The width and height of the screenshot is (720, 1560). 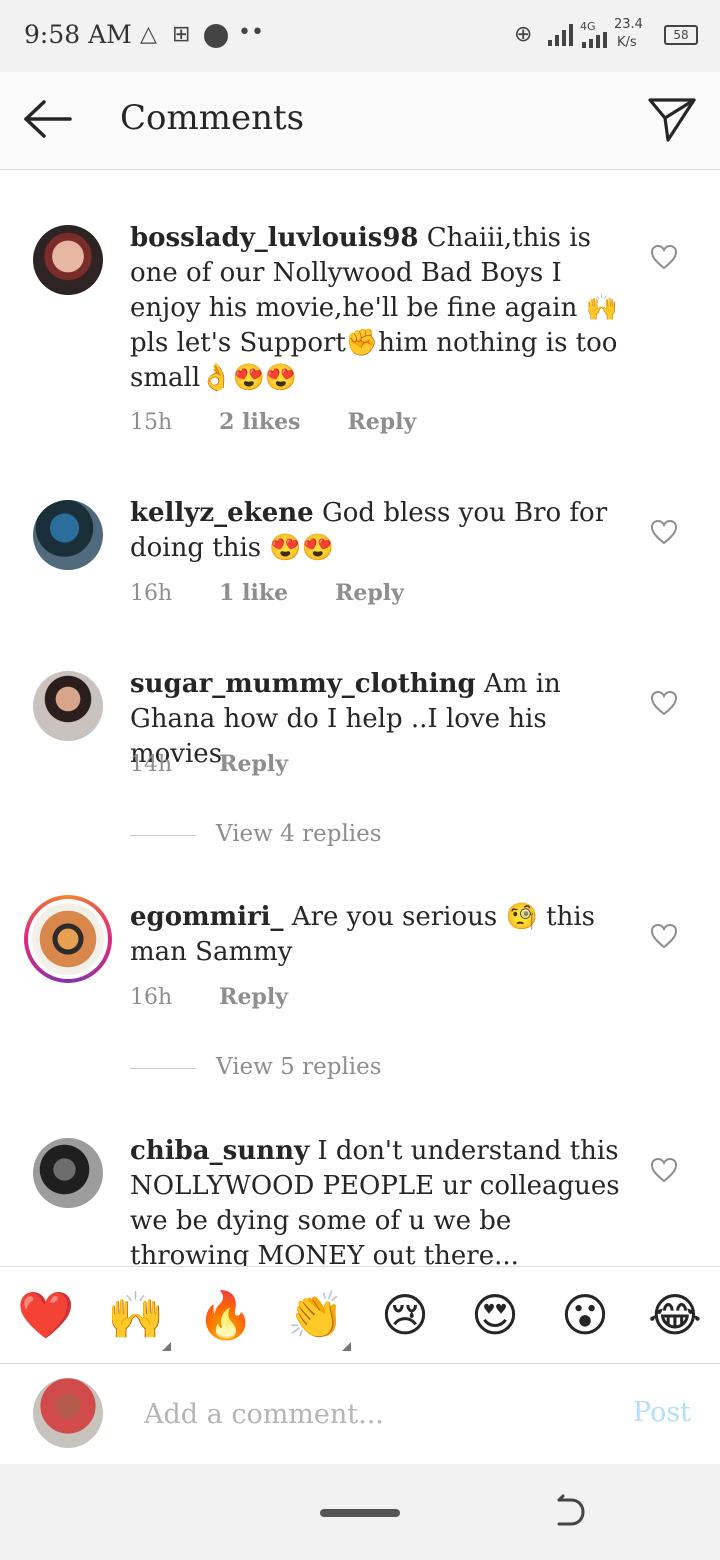 What do you see at coordinates (151, 764) in the screenshot?
I see `comment-time: 14h` at bounding box center [151, 764].